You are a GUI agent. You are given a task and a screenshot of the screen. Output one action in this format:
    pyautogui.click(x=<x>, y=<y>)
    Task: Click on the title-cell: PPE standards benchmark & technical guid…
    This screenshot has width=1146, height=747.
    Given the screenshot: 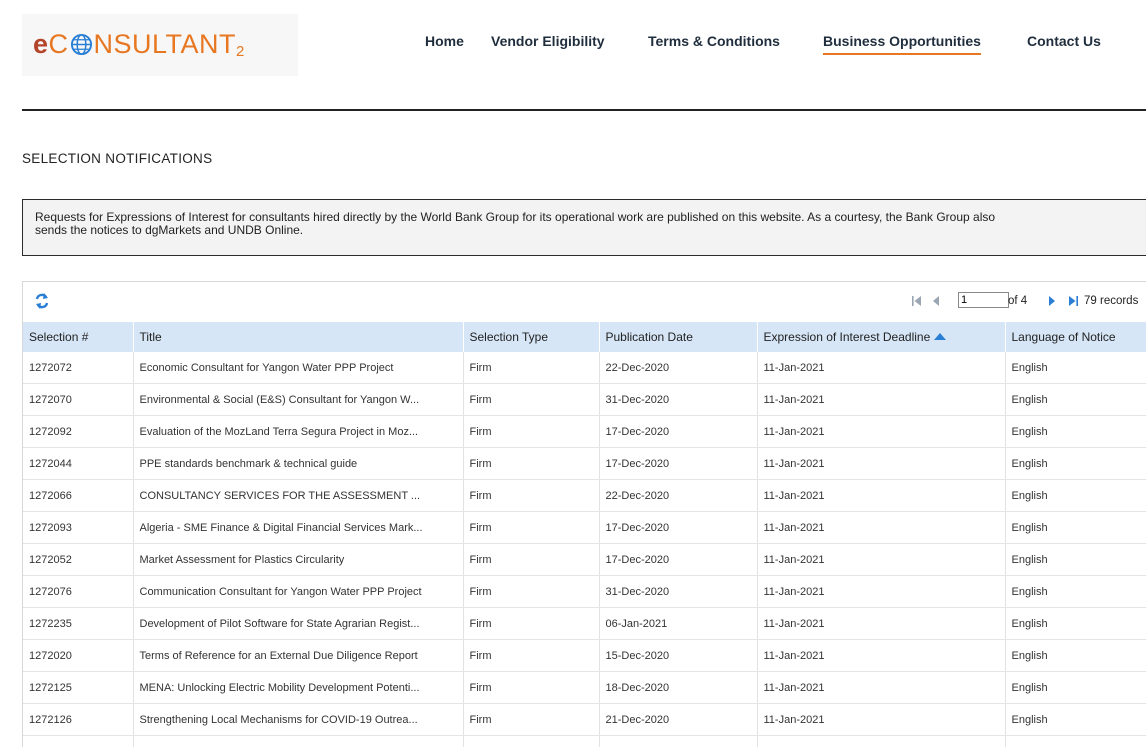 What is the action you would take?
    pyautogui.click(x=298, y=463)
    